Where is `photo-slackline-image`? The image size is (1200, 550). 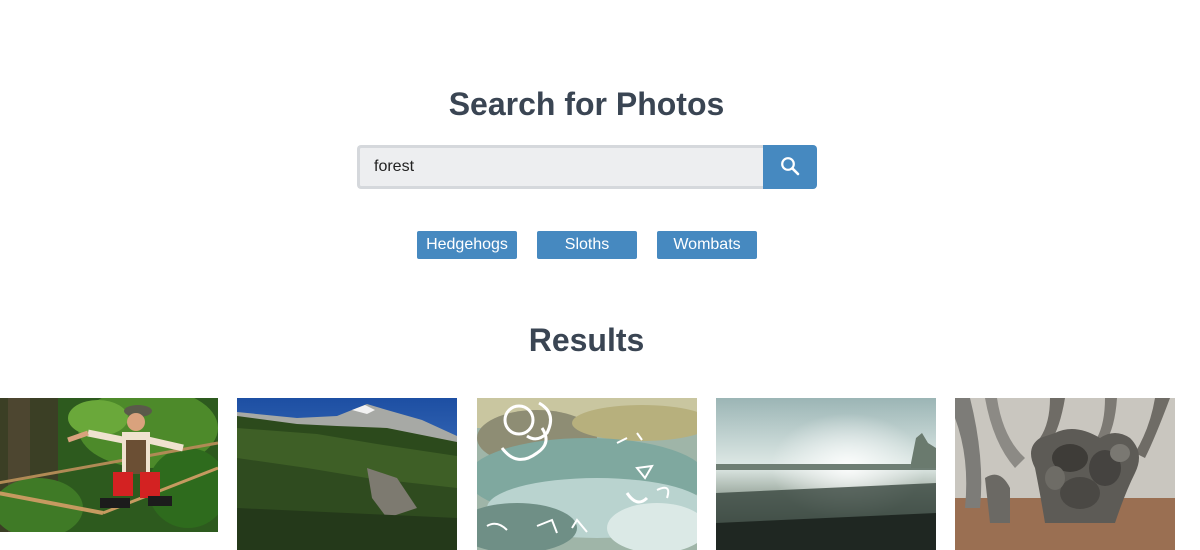
photo-slackline-image is located at coordinates (109, 465).